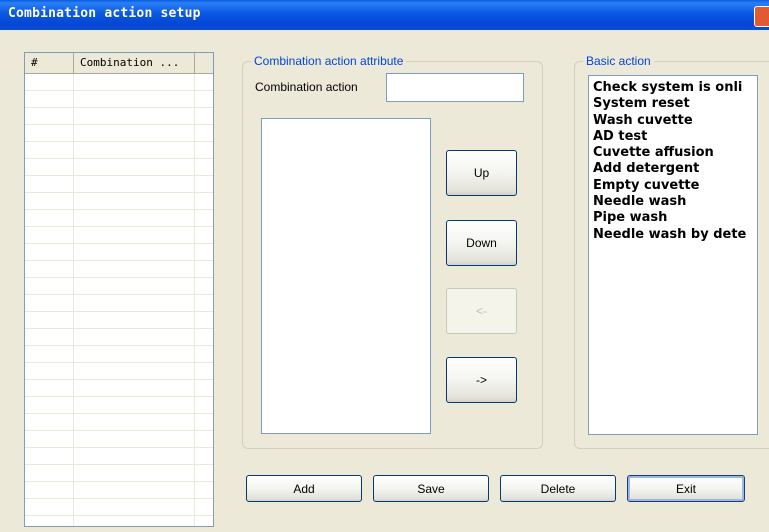 The width and height of the screenshot is (769, 532). What do you see at coordinates (306, 87) in the screenshot?
I see `combination-action-label: Combination action` at bounding box center [306, 87].